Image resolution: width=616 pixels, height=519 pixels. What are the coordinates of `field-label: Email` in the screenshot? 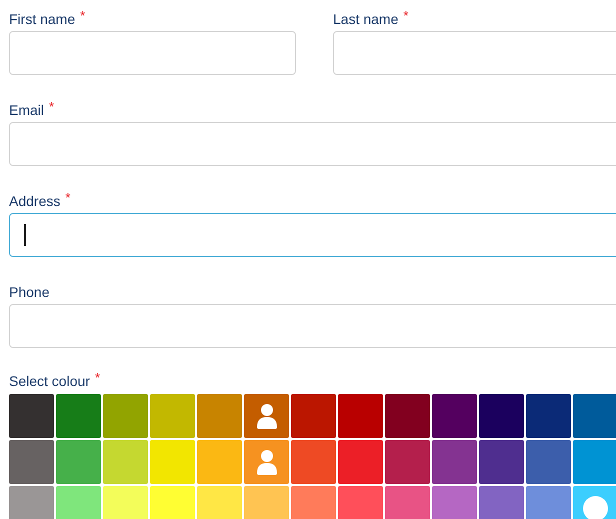 It's located at (26, 110).